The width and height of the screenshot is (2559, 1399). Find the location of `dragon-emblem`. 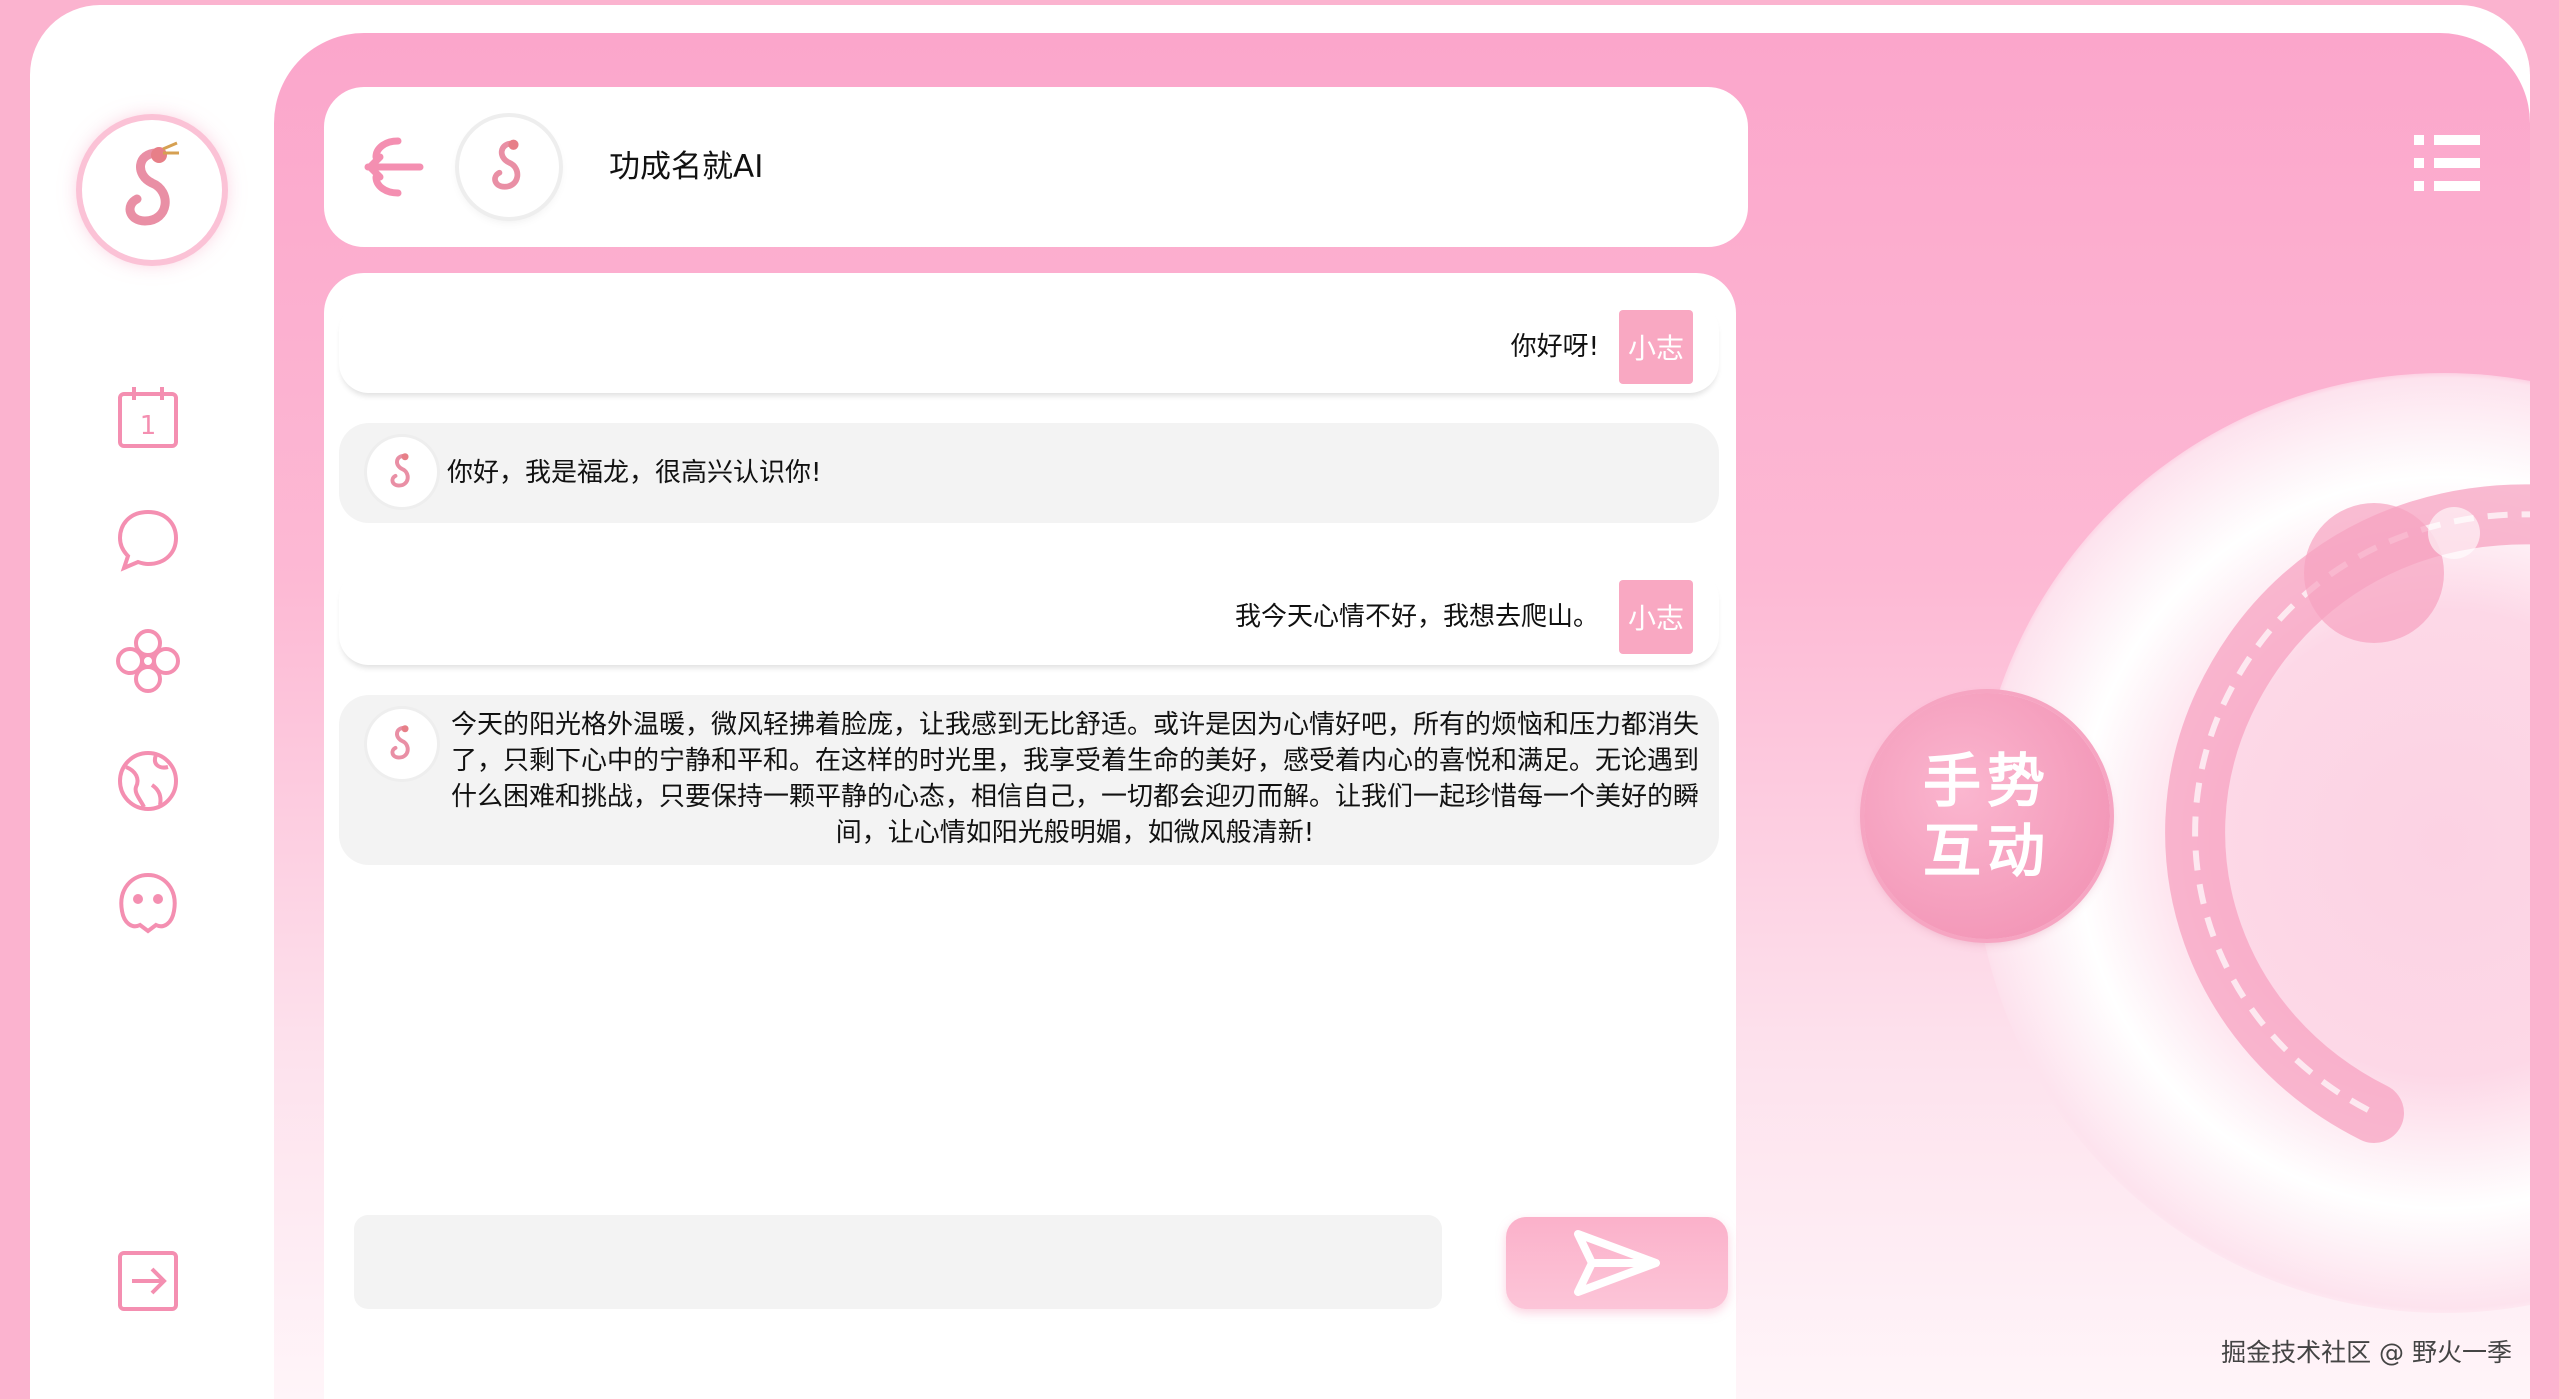

dragon-emblem is located at coordinates (2252, 843).